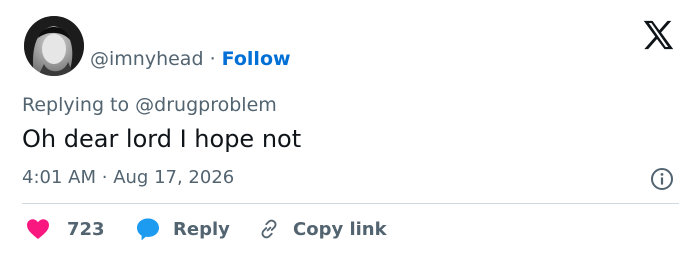 Image resolution: width=700 pixels, height=256 pixels. Describe the element at coordinates (201, 229) in the screenshot. I see `reply-label: Reply` at that location.